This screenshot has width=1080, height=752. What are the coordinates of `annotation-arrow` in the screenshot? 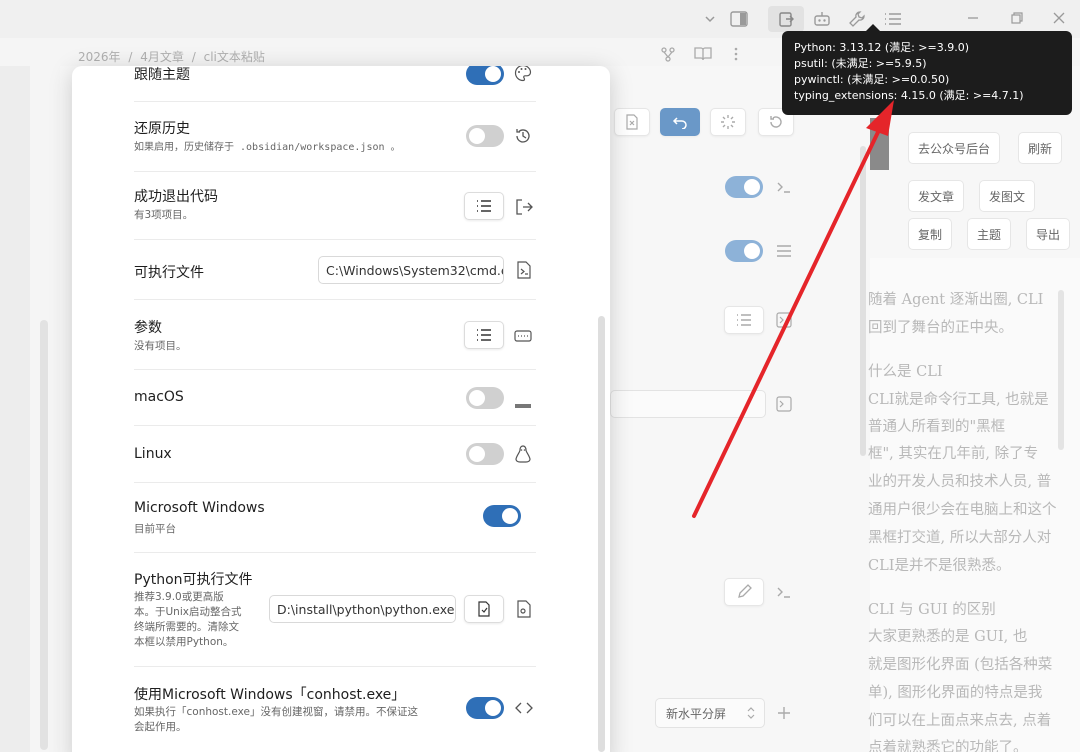 It's located at (793, 309).